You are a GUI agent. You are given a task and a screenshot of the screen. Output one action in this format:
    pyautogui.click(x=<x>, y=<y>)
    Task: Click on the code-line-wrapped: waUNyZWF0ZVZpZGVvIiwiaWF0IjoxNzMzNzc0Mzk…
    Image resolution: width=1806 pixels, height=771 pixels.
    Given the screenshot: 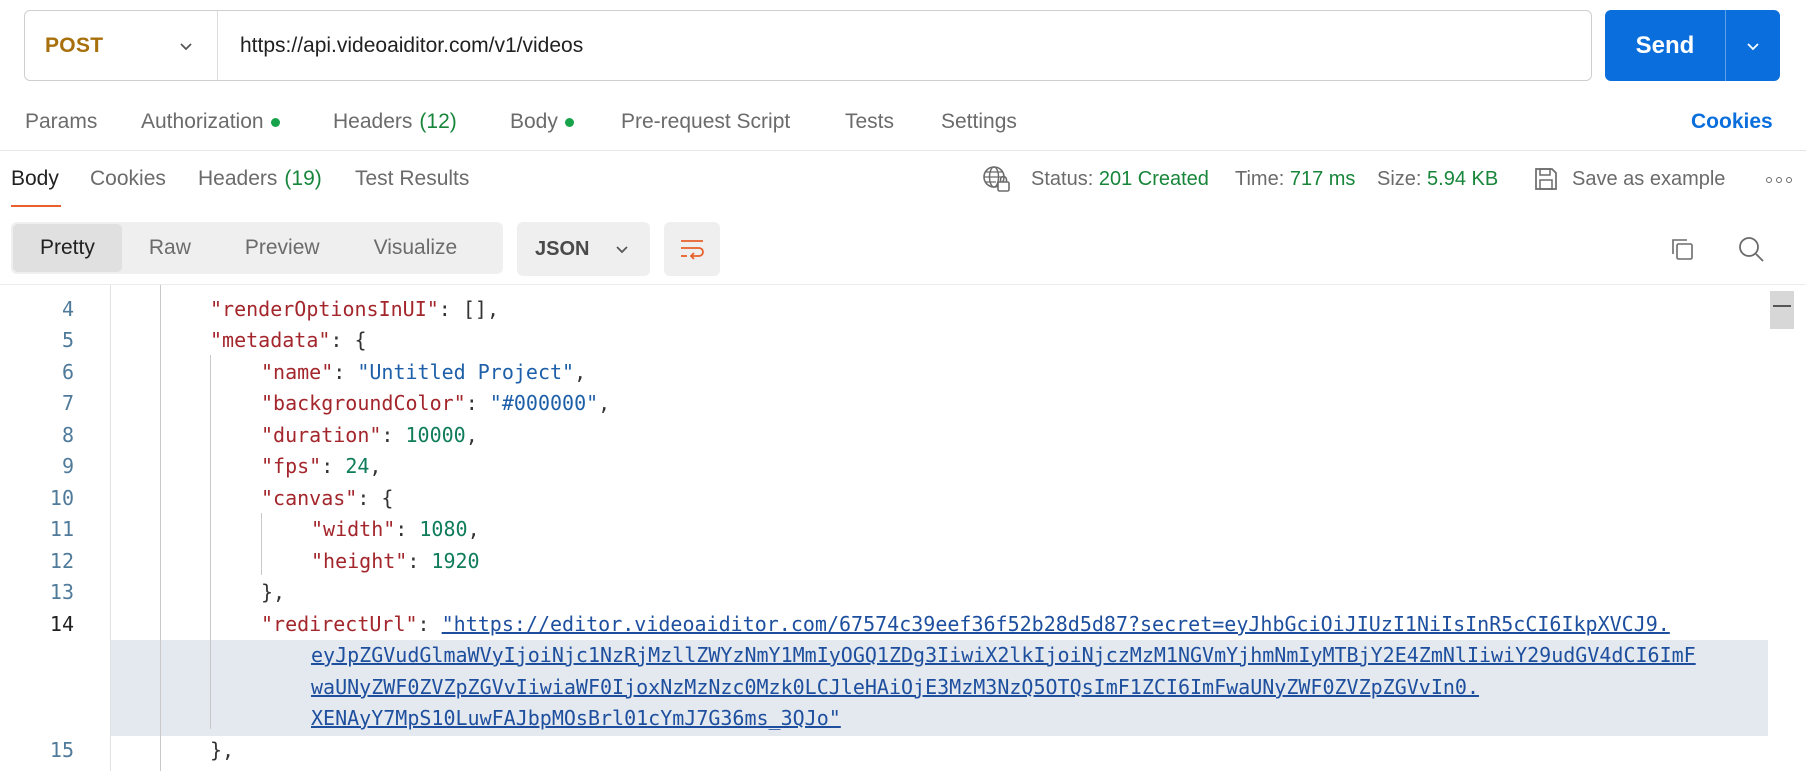 What is the action you would take?
    pyautogui.click(x=895, y=687)
    